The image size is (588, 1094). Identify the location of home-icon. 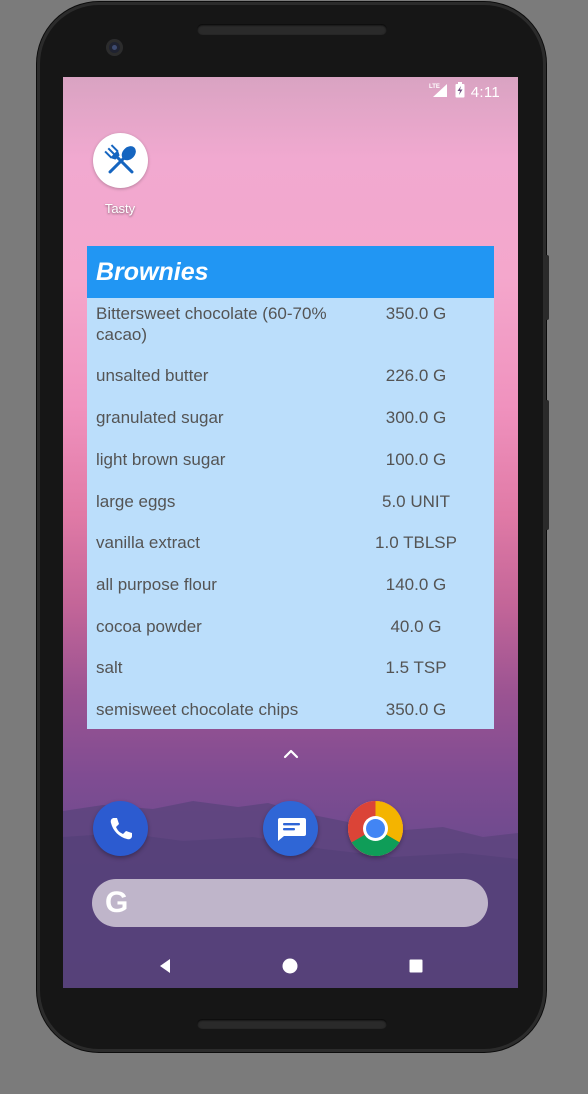
(290, 966).